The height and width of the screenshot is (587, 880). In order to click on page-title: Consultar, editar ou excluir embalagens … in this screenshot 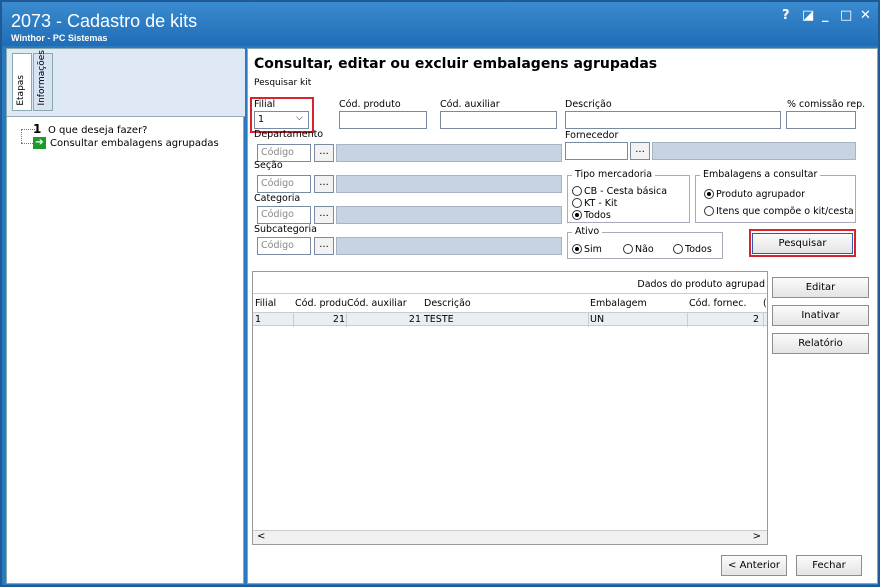, I will do `click(456, 64)`.